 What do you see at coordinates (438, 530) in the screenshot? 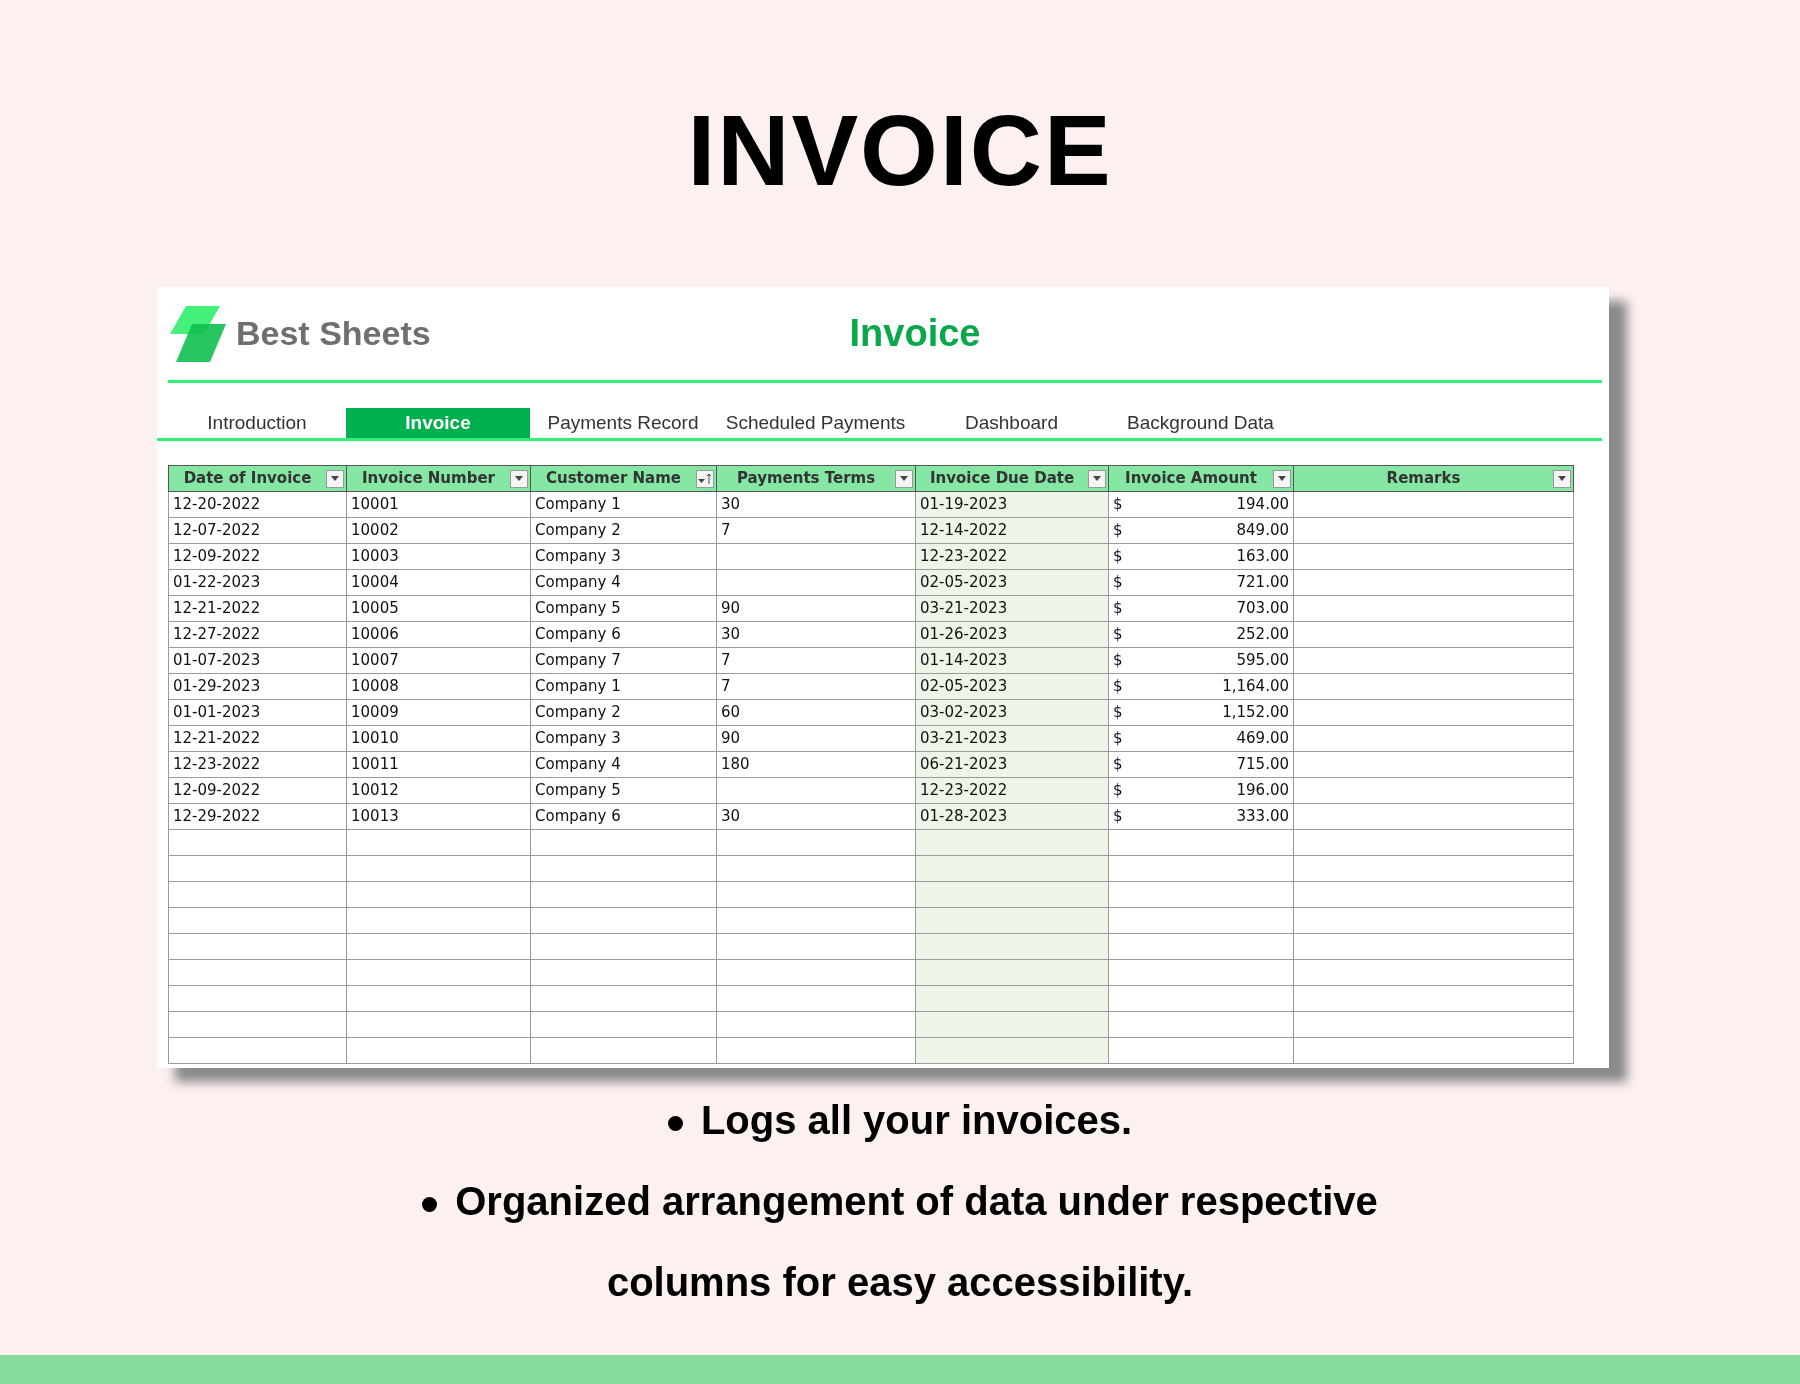
I see `table-cell: 10002` at bounding box center [438, 530].